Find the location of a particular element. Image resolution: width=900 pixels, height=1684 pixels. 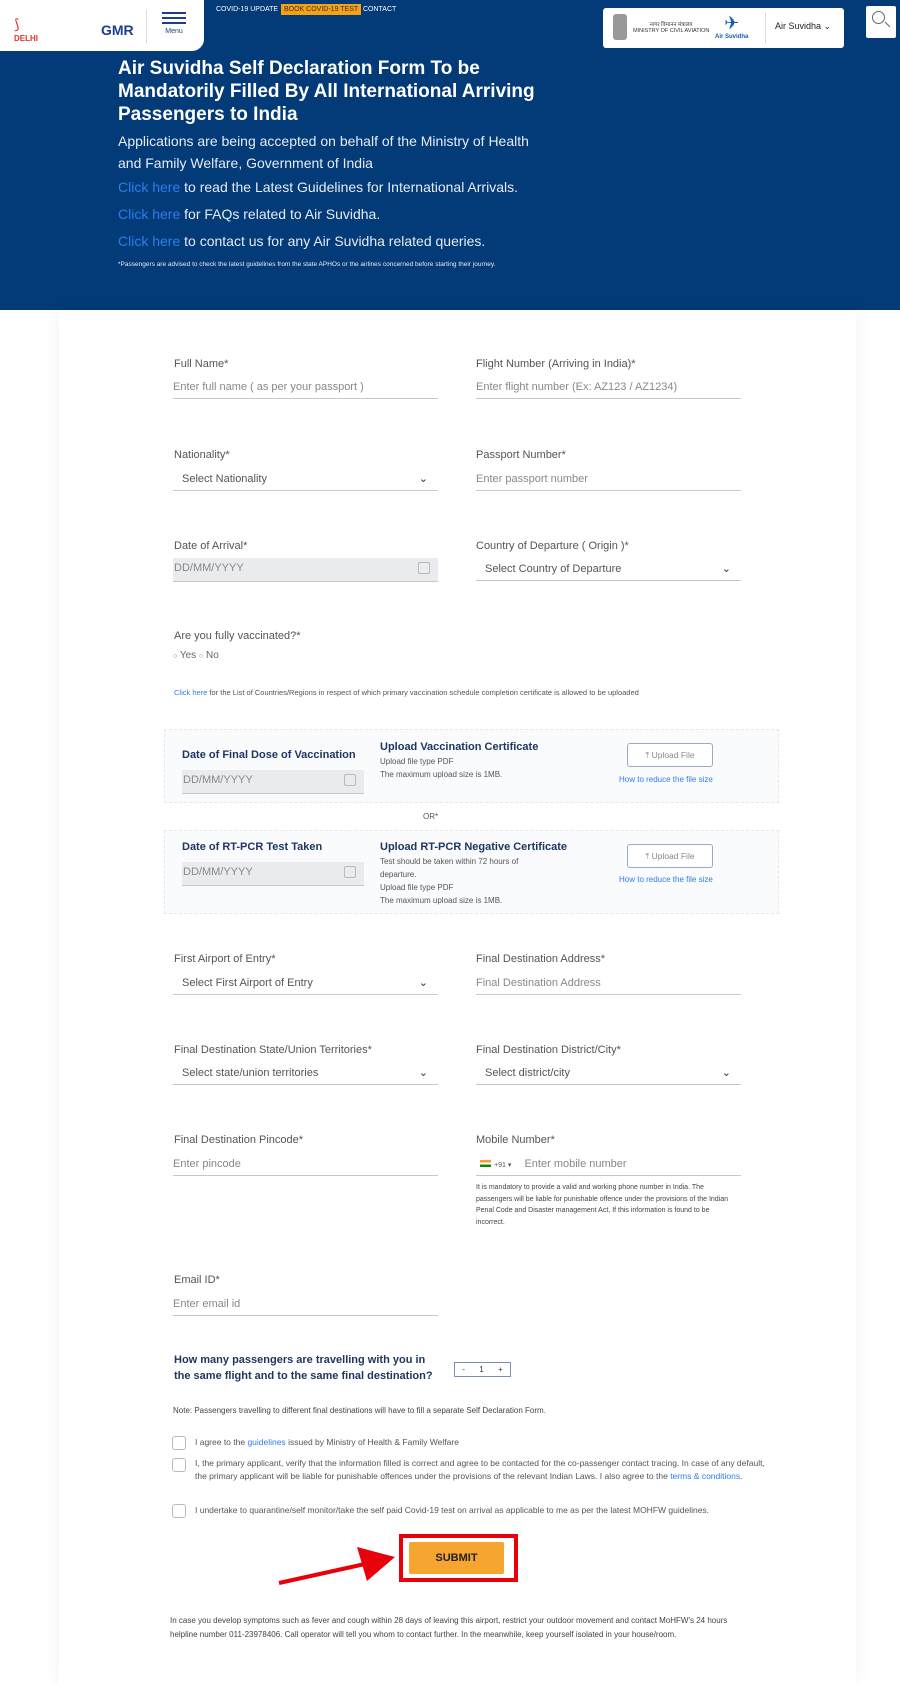

state-select: Select state/union territories ⌄ is located at coordinates (305, 1074).